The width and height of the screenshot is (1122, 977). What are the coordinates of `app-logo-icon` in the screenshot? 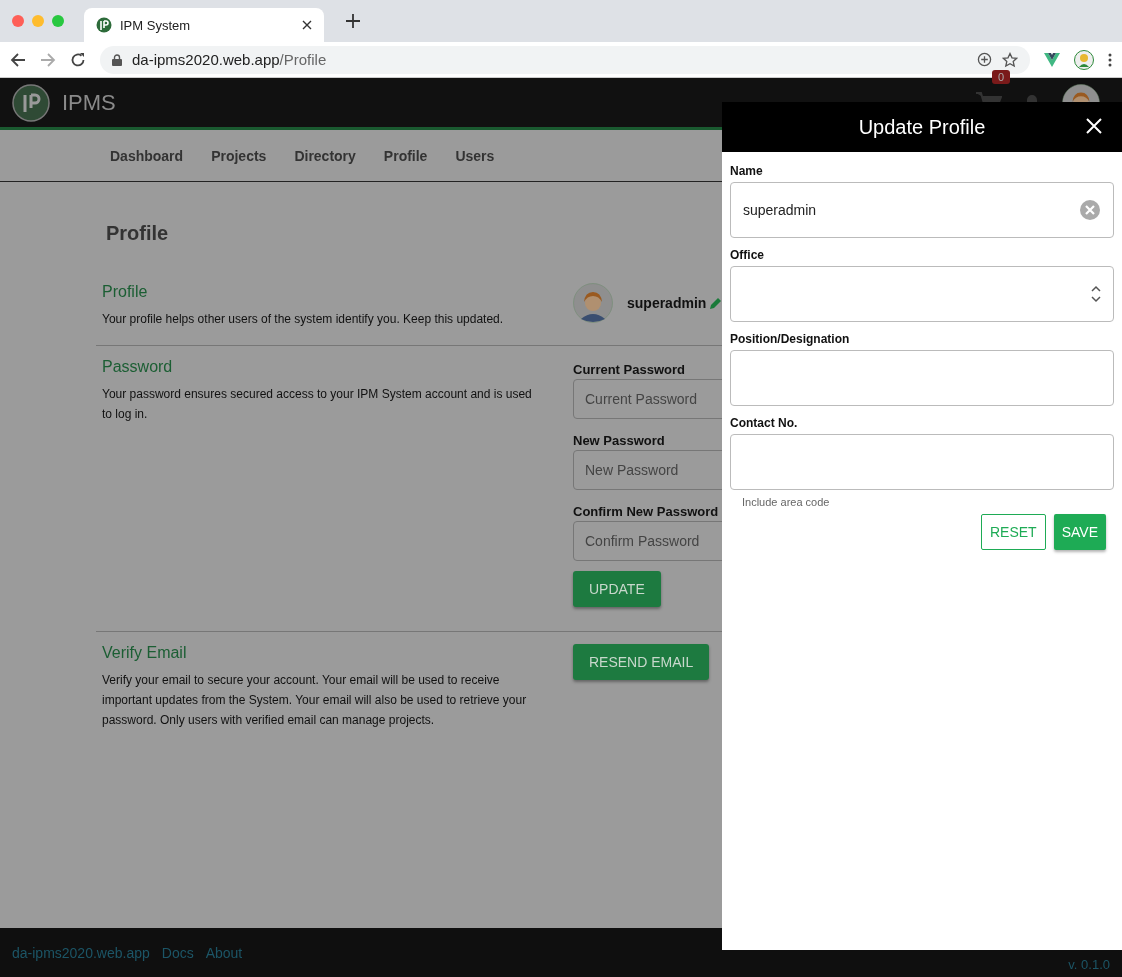 It's located at (31, 102).